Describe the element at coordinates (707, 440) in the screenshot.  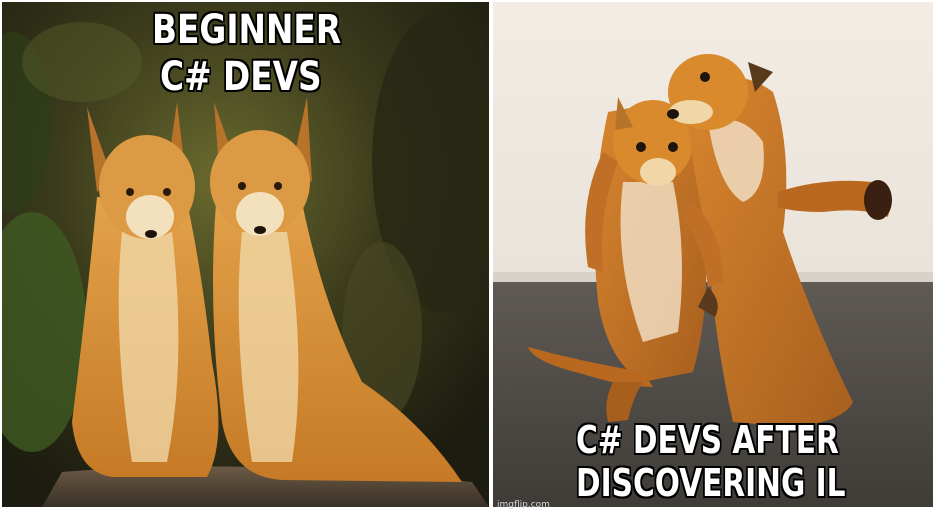
I see `bottom-caption-line-1: C# DEVS AFTER` at that location.